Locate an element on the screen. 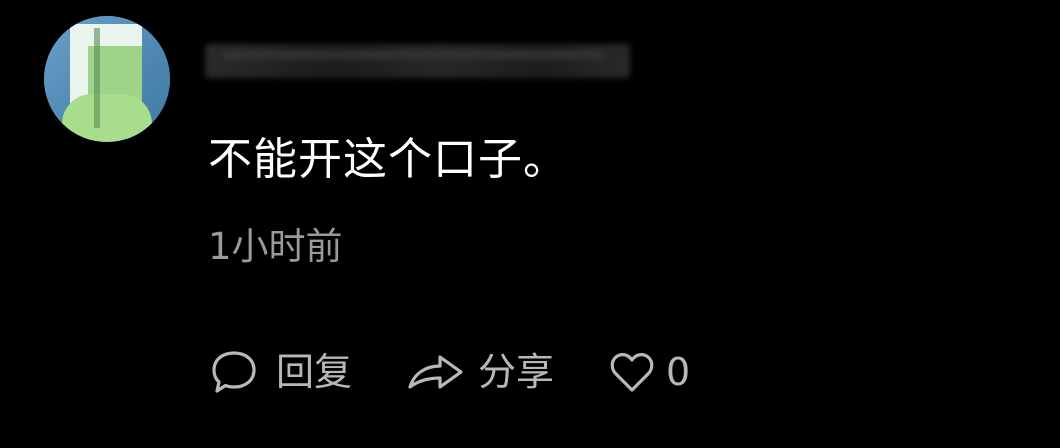 This screenshot has height=448, width=1060. comment-actions: 回复 分享 0 is located at coordinates (449, 372).